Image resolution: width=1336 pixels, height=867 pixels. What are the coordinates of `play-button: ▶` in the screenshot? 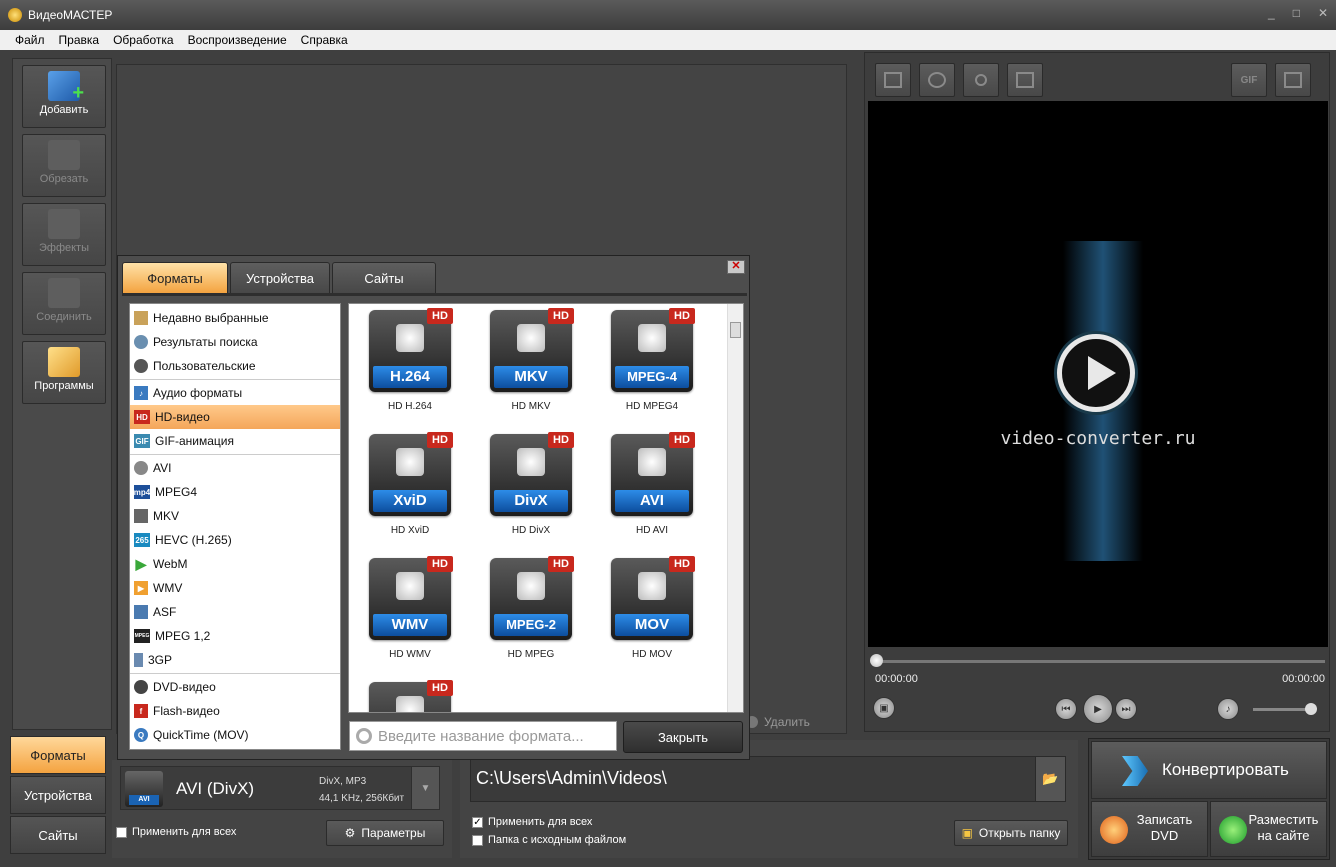 It's located at (1098, 709).